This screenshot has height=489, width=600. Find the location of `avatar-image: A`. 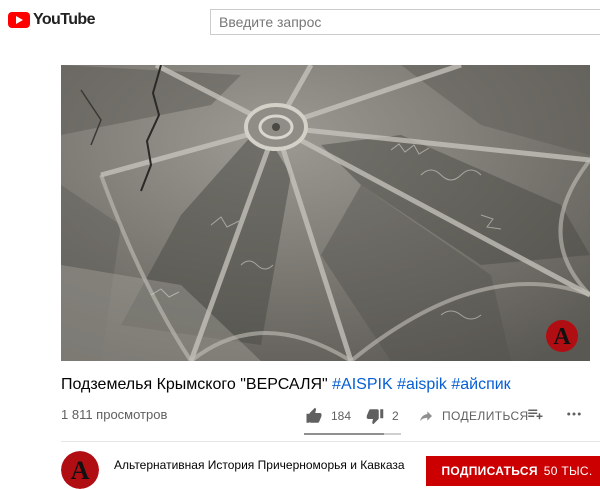

avatar-image: A is located at coordinates (80, 470).